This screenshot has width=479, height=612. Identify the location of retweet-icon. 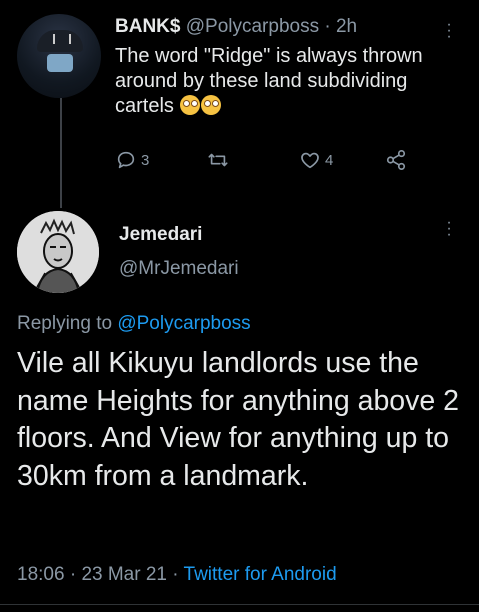
(218, 160).